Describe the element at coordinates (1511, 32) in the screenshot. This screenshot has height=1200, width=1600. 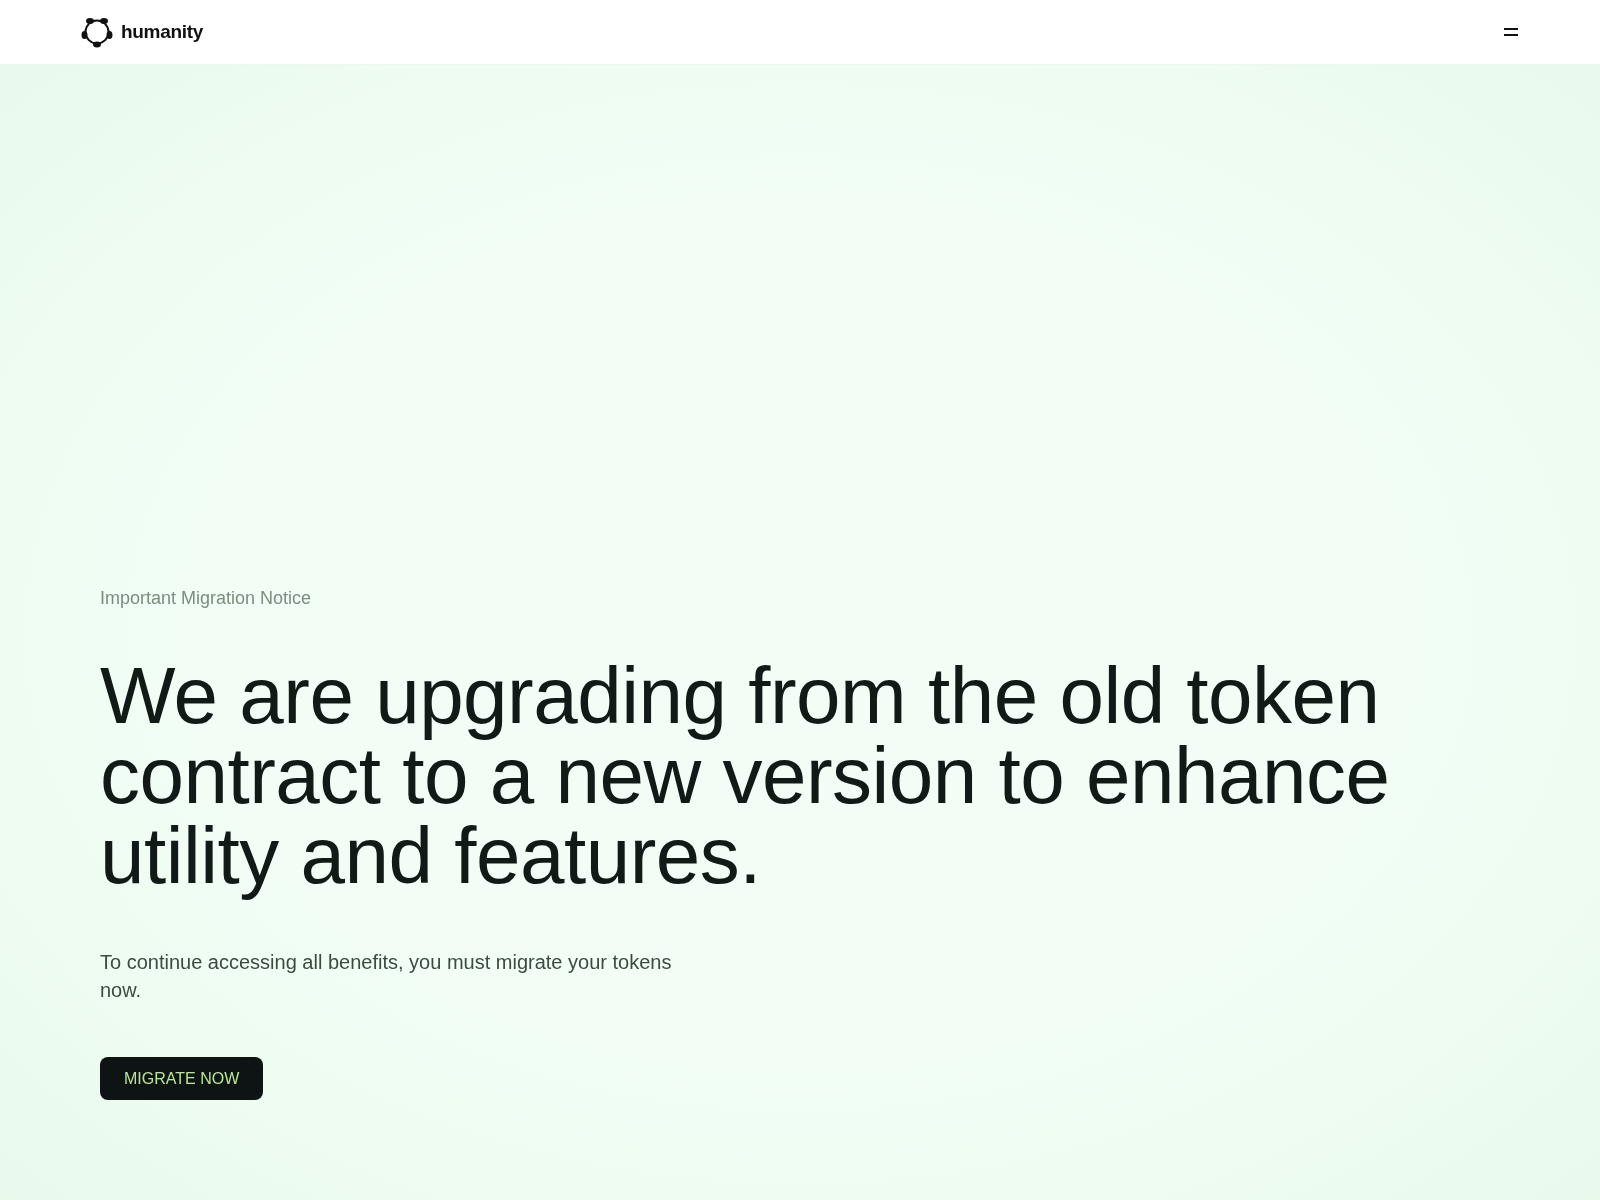
I see `menu-icon` at that location.